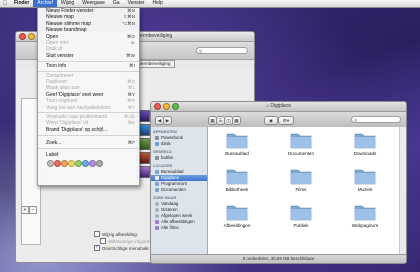 The width and height of the screenshot is (420, 272). I want to click on random-order-label: Willekeurige volgorde, so click(130, 241).